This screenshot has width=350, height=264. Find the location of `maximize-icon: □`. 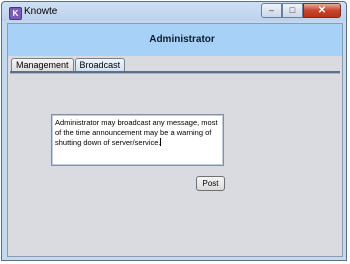

maximize-icon: □ is located at coordinates (292, 10).